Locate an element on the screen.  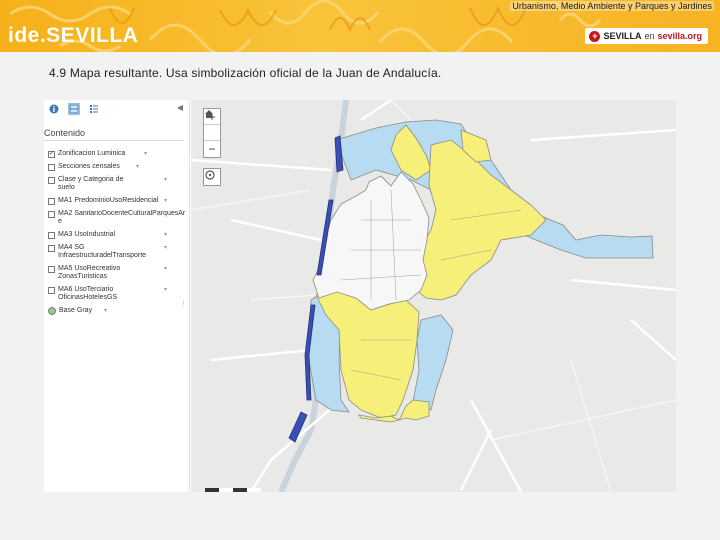
sevilla-org-link: + SEVILLA en sevilla.org is located at coordinates (646, 36).